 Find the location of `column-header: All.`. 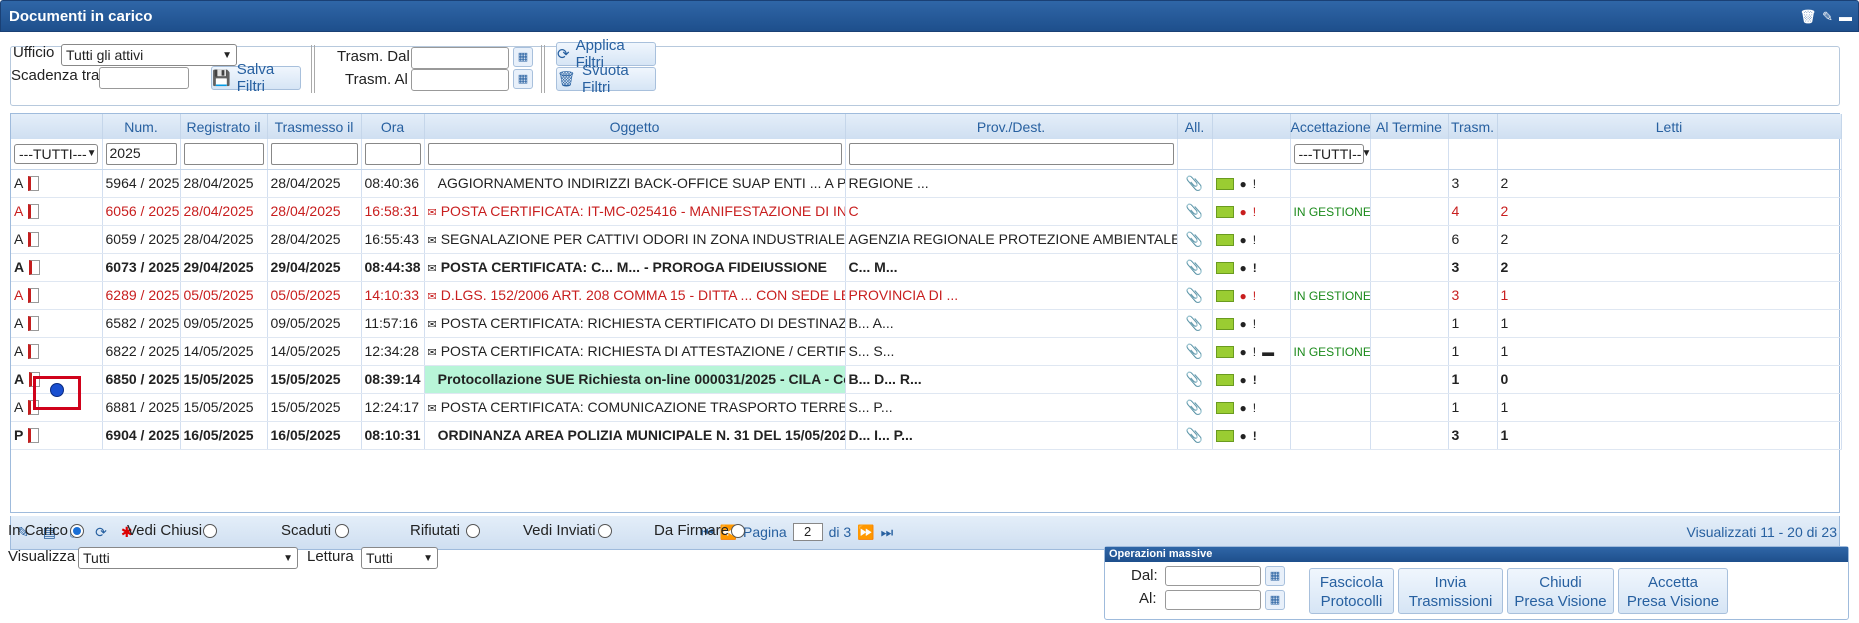

column-header: All. is located at coordinates (1195, 126).